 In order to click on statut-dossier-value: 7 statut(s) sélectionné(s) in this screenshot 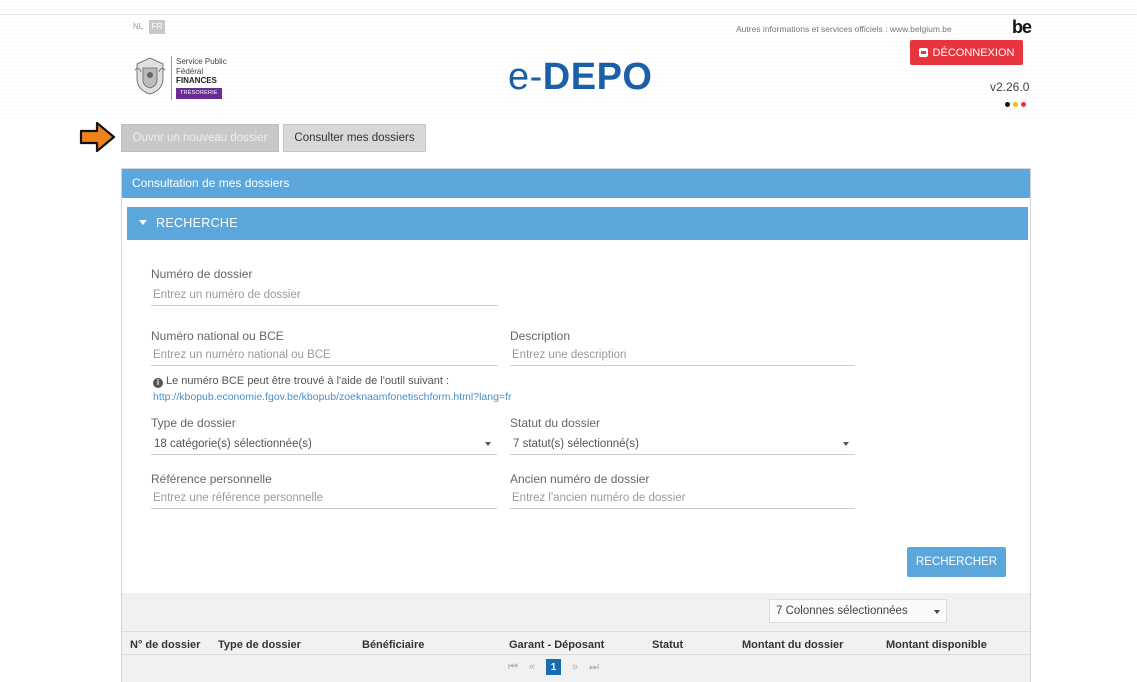, I will do `click(576, 444)`.